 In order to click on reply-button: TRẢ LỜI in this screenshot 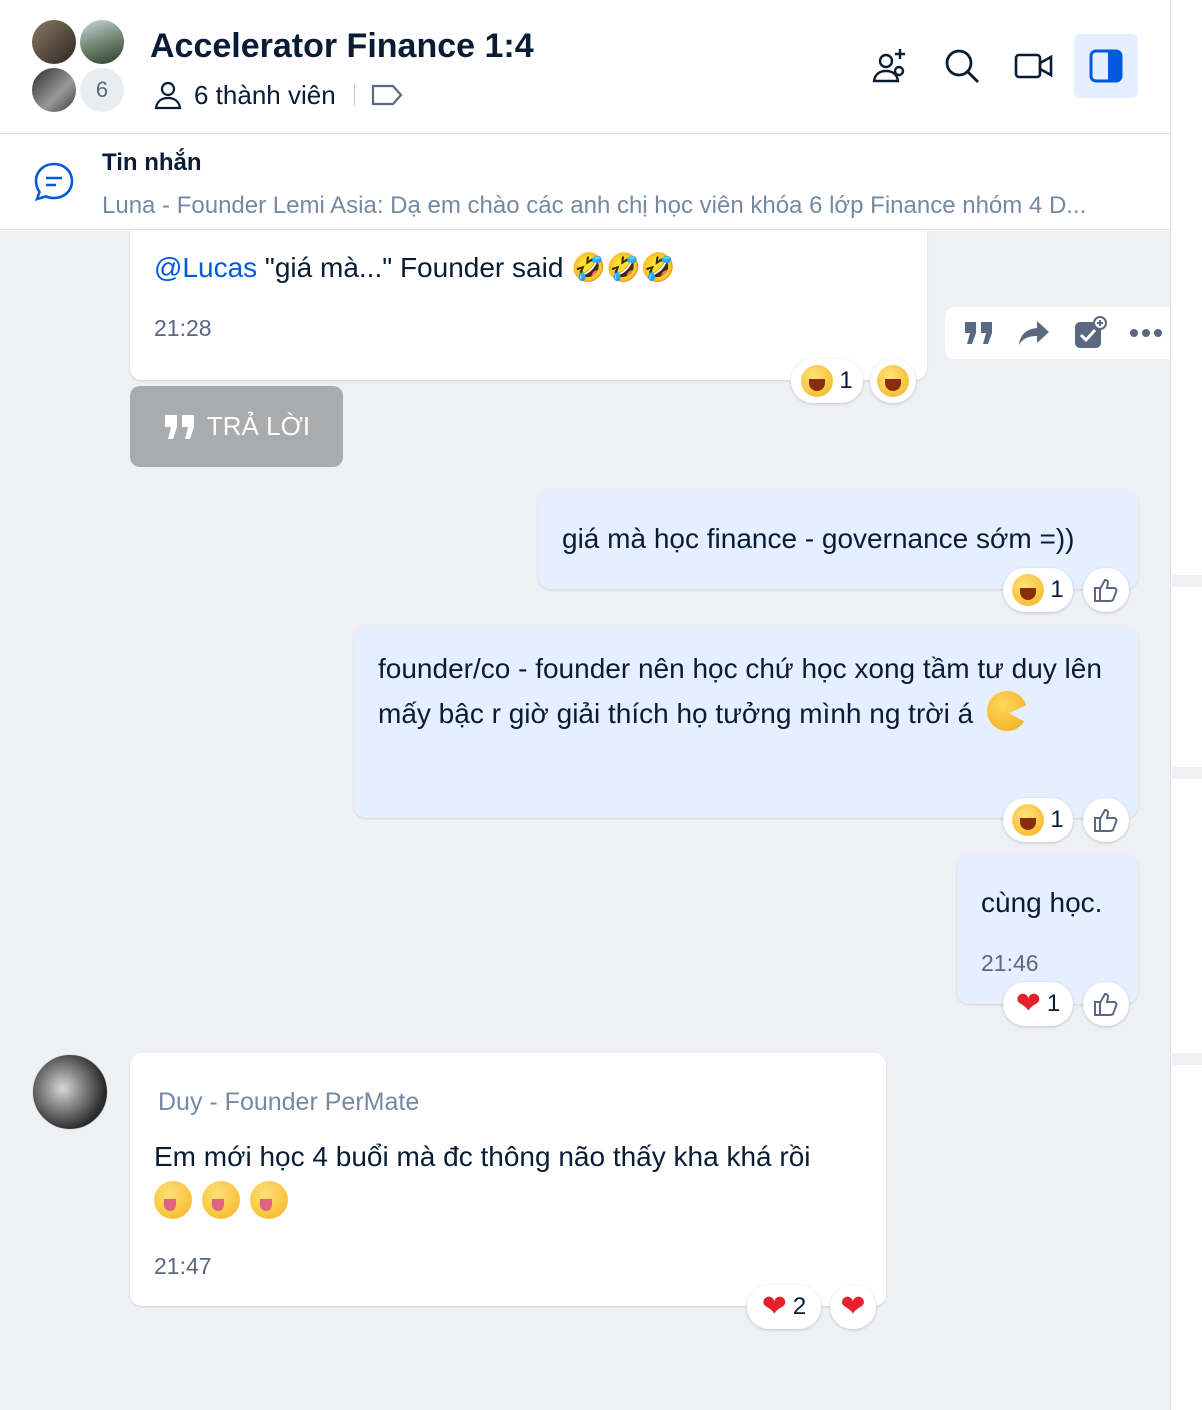, I will do `click(236, 426)`.